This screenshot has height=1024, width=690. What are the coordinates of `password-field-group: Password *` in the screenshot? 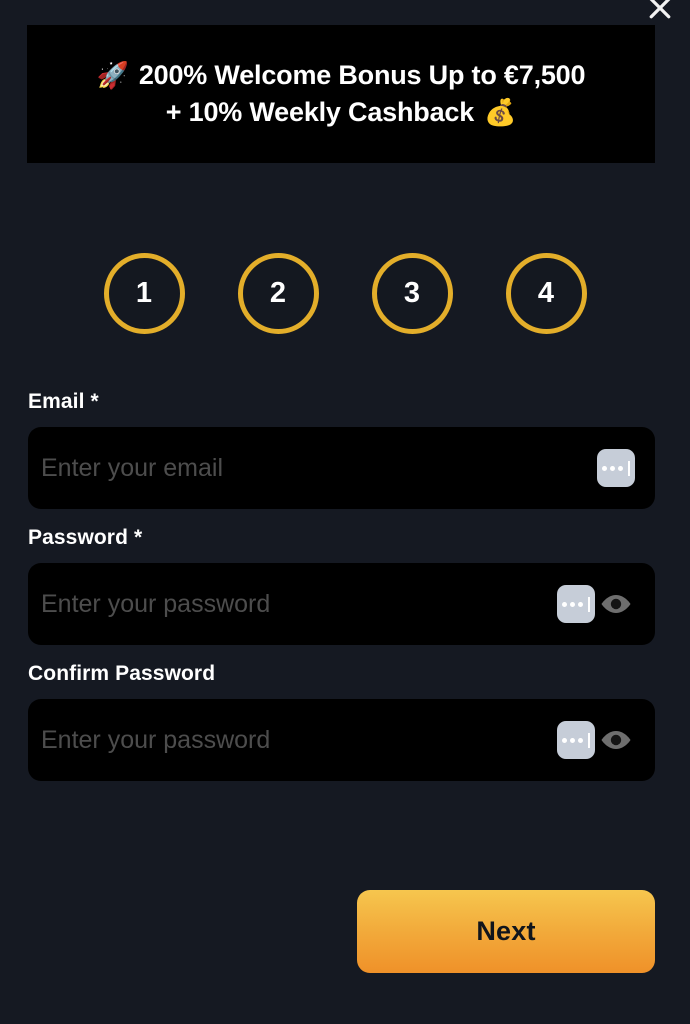 It's located at (341, 585).